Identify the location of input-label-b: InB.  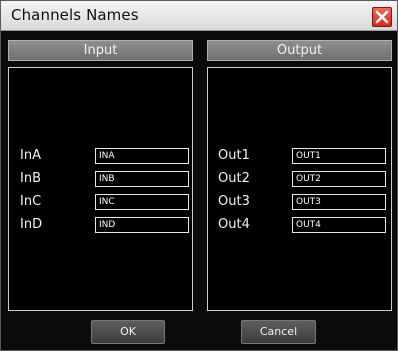
(30, 178).